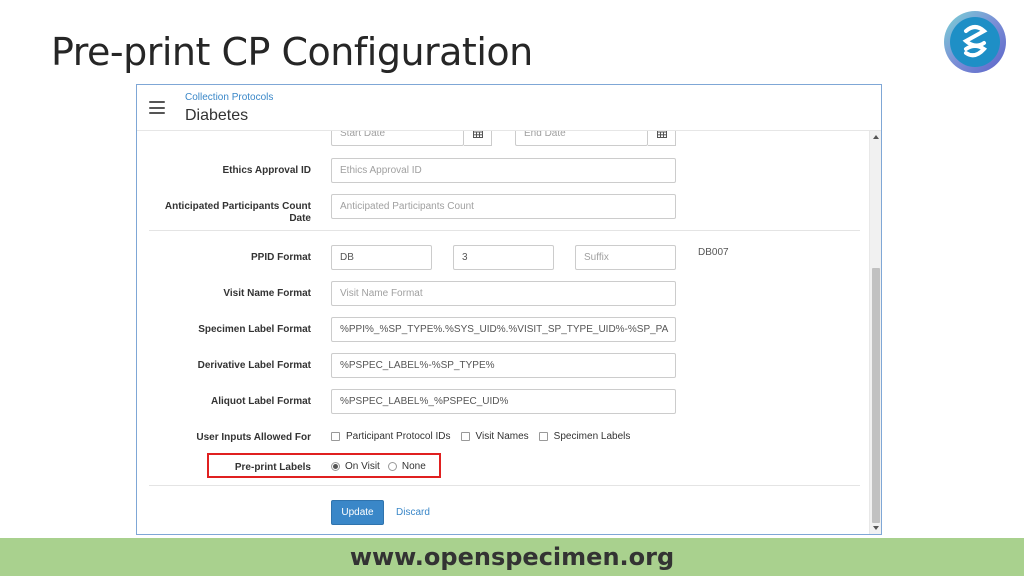 The image size is (1024, 576). What do you see at coordinates (592, 436) in the screenshot?
I see `checkbox-label: Specimen Labels` at bounding box center [592, 436].